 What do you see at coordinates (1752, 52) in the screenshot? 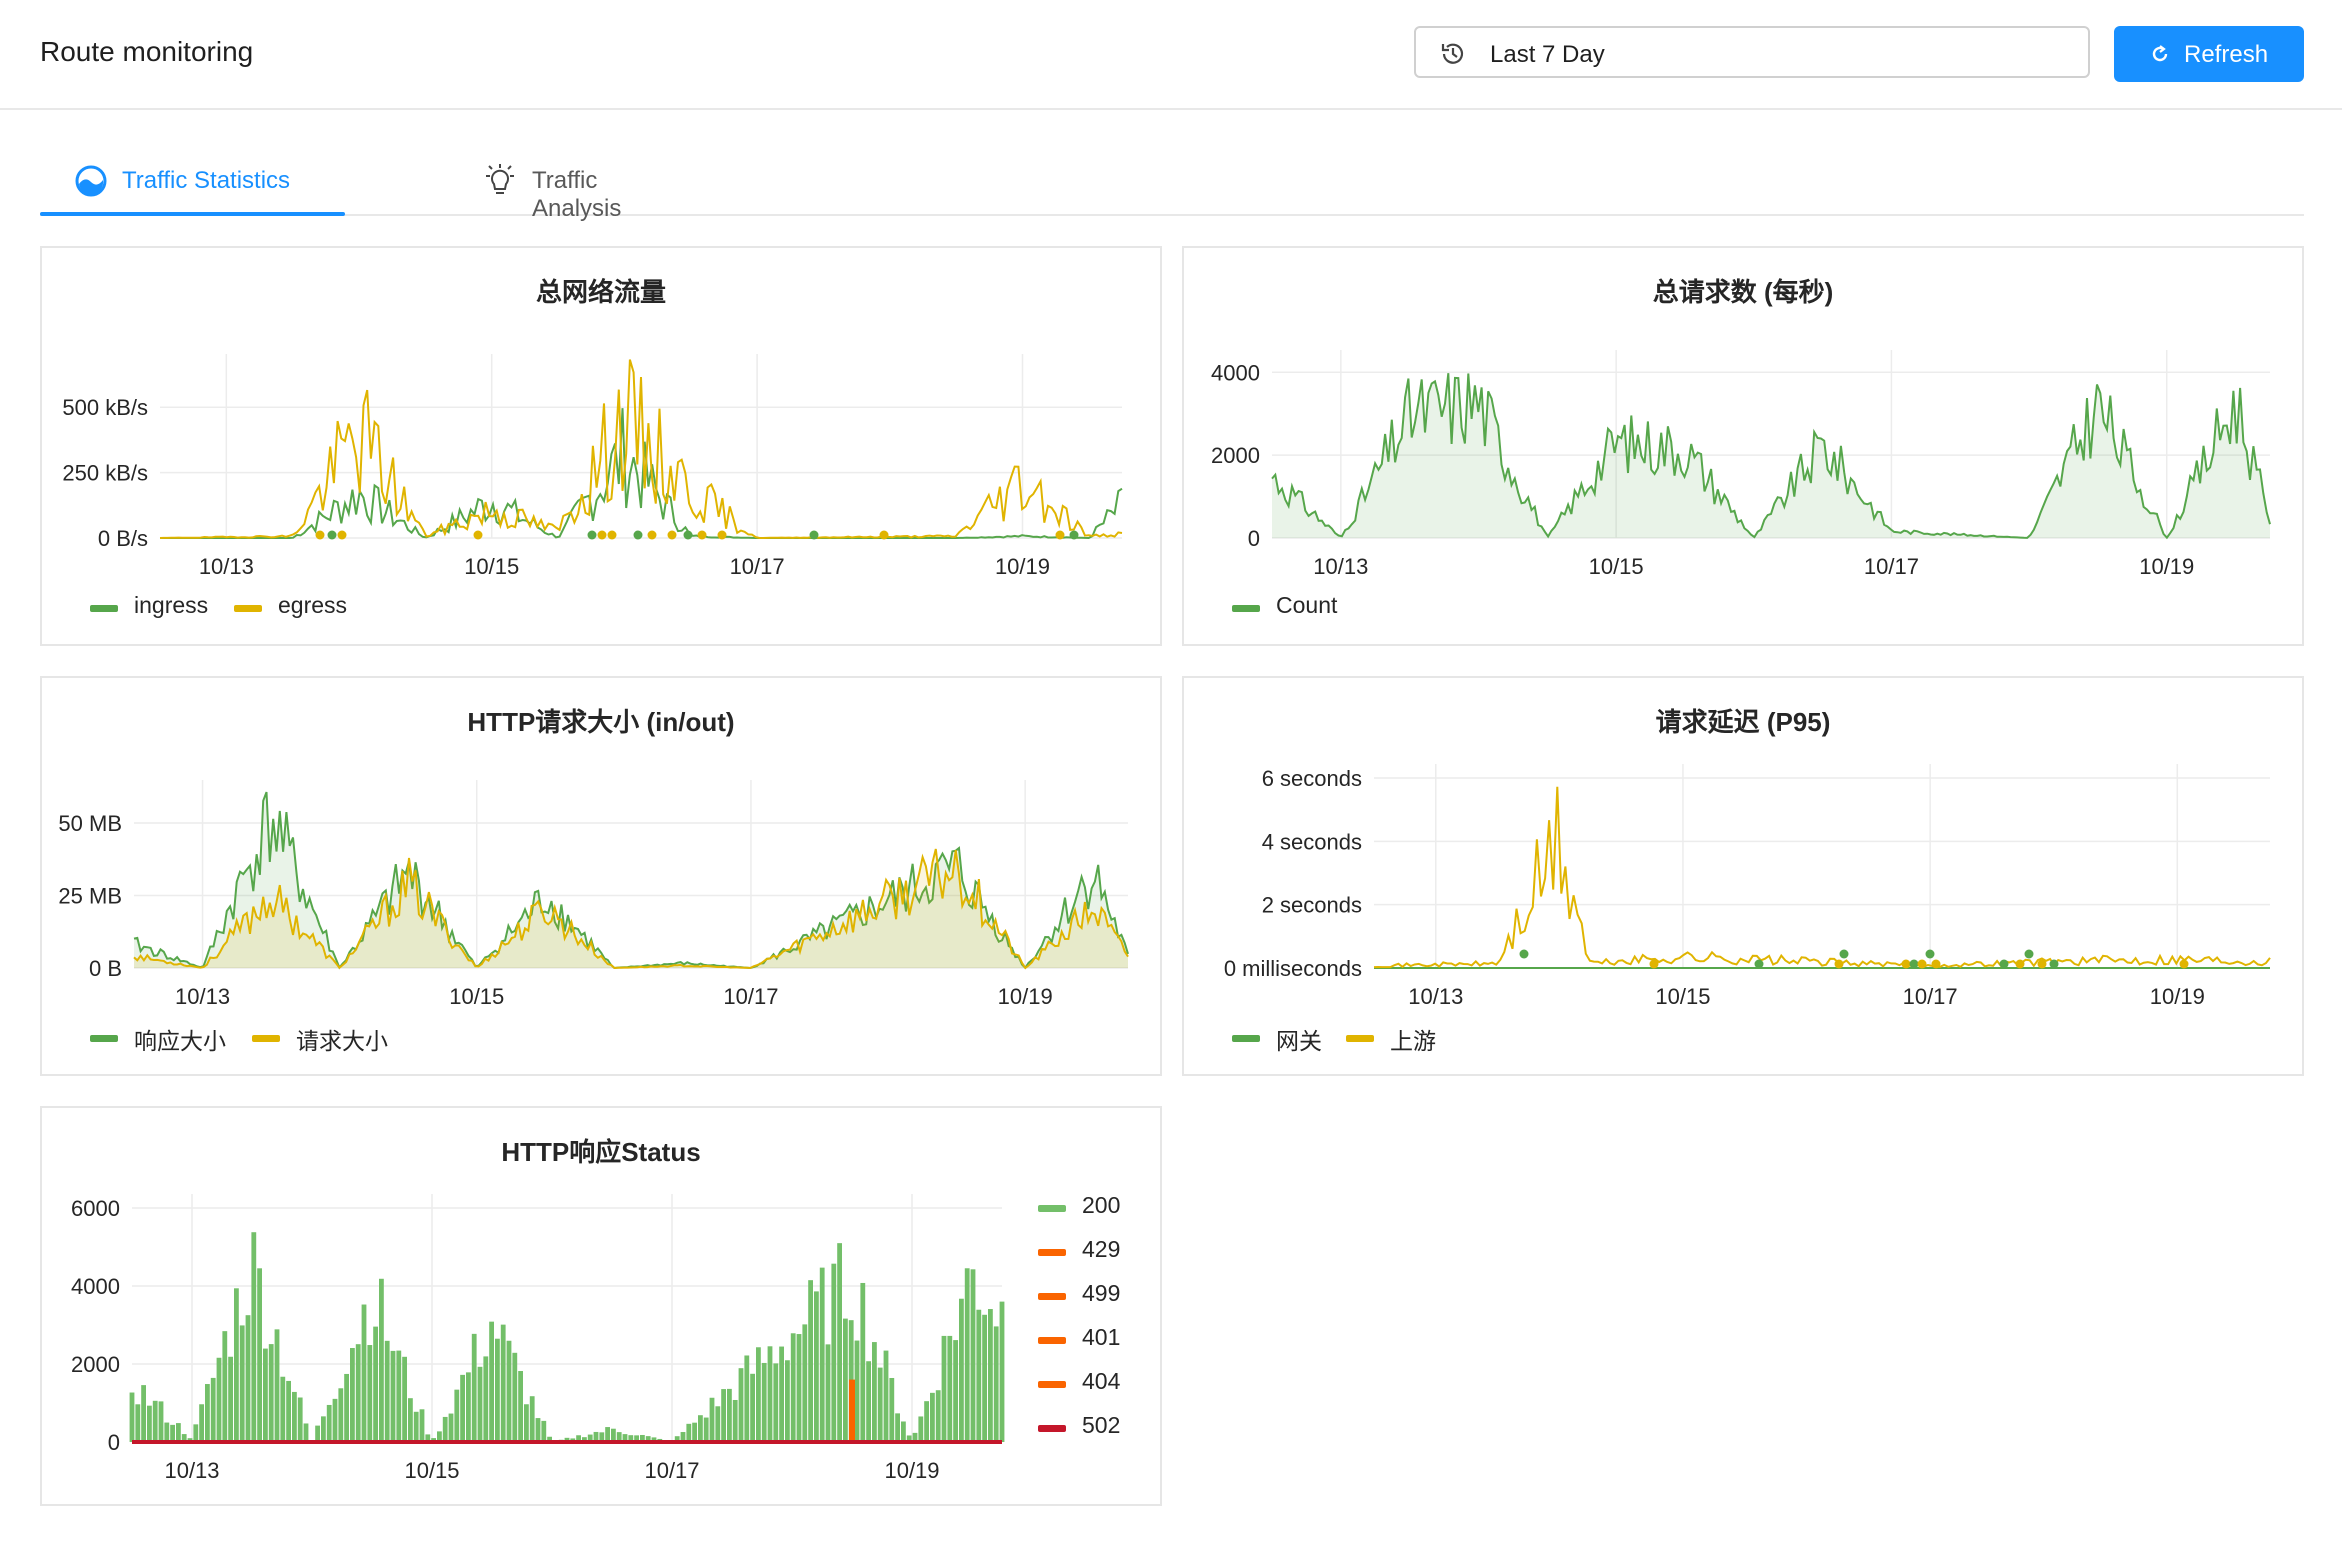
I see `time-range-picker: Last 7 Day` at bounding box center [1752, 52].